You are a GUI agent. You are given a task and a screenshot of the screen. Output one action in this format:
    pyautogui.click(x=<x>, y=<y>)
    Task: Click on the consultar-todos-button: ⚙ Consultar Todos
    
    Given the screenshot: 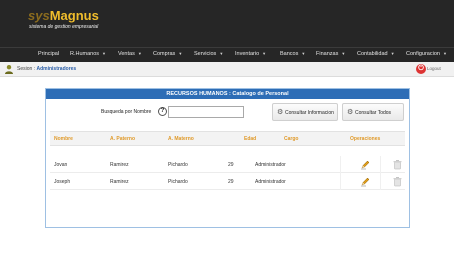 What is the action you would take?
    pyautogui.click(x=373, y=112)
    